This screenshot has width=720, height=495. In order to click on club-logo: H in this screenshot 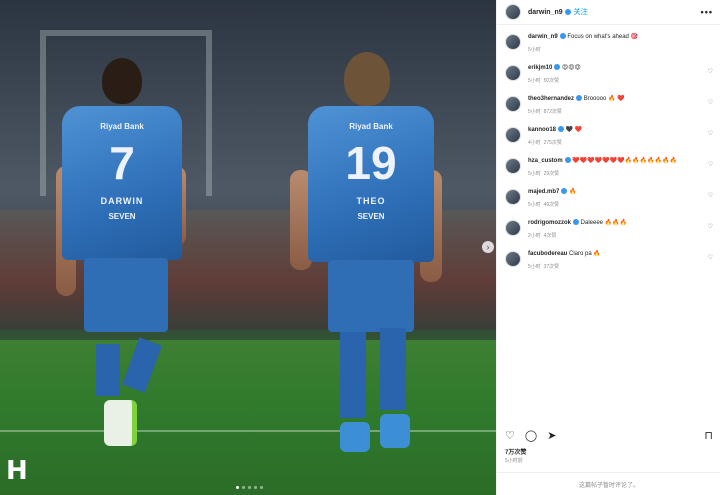, I will do `click(17, 471)`.